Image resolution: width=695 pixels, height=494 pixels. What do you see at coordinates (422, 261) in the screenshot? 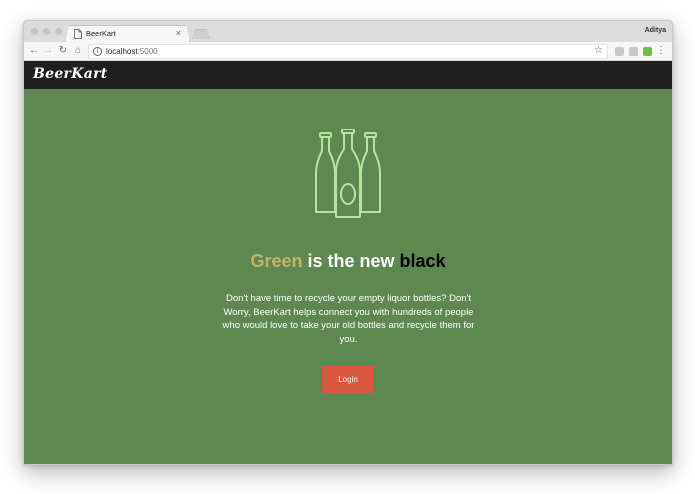
I see `headline-black-word: black` at bounding box center [422, 261].